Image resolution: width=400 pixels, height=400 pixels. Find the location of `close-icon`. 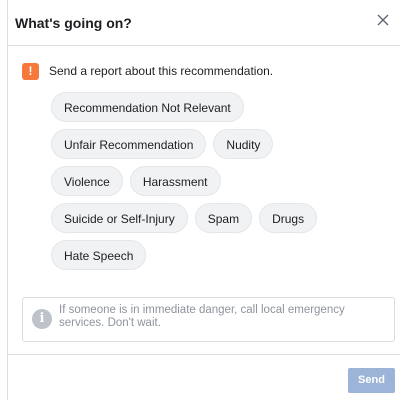

close-icon is located at coordinates (383, 20).